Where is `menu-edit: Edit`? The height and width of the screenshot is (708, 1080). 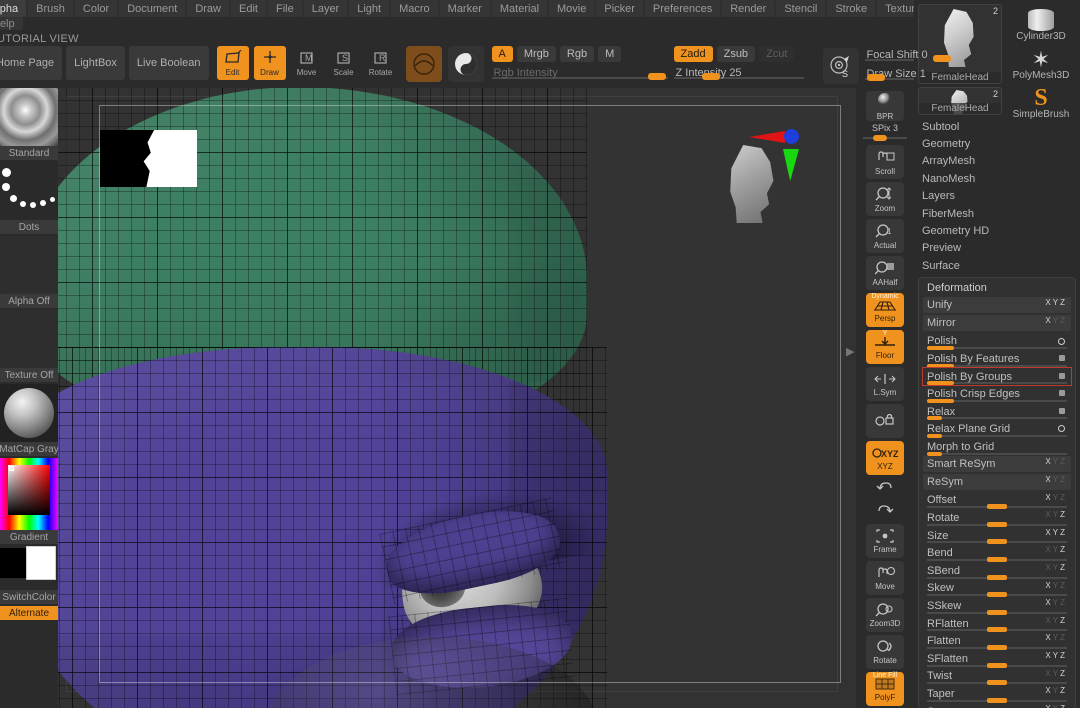
menu-edit: Edit is located at coordinates (248, 8).